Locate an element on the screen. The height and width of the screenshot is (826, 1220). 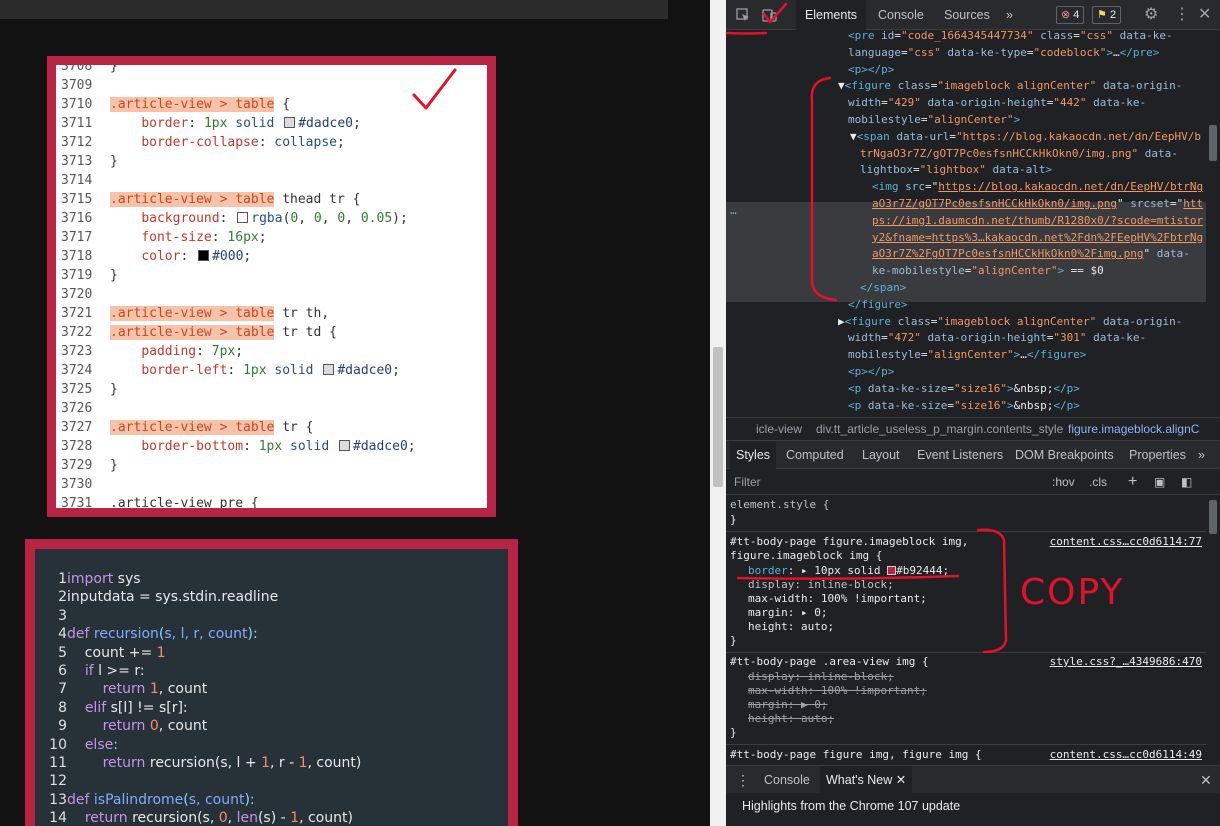
rule-selector: #tt-body-page figure.imageblock img, is located at coordinates (849, 542).